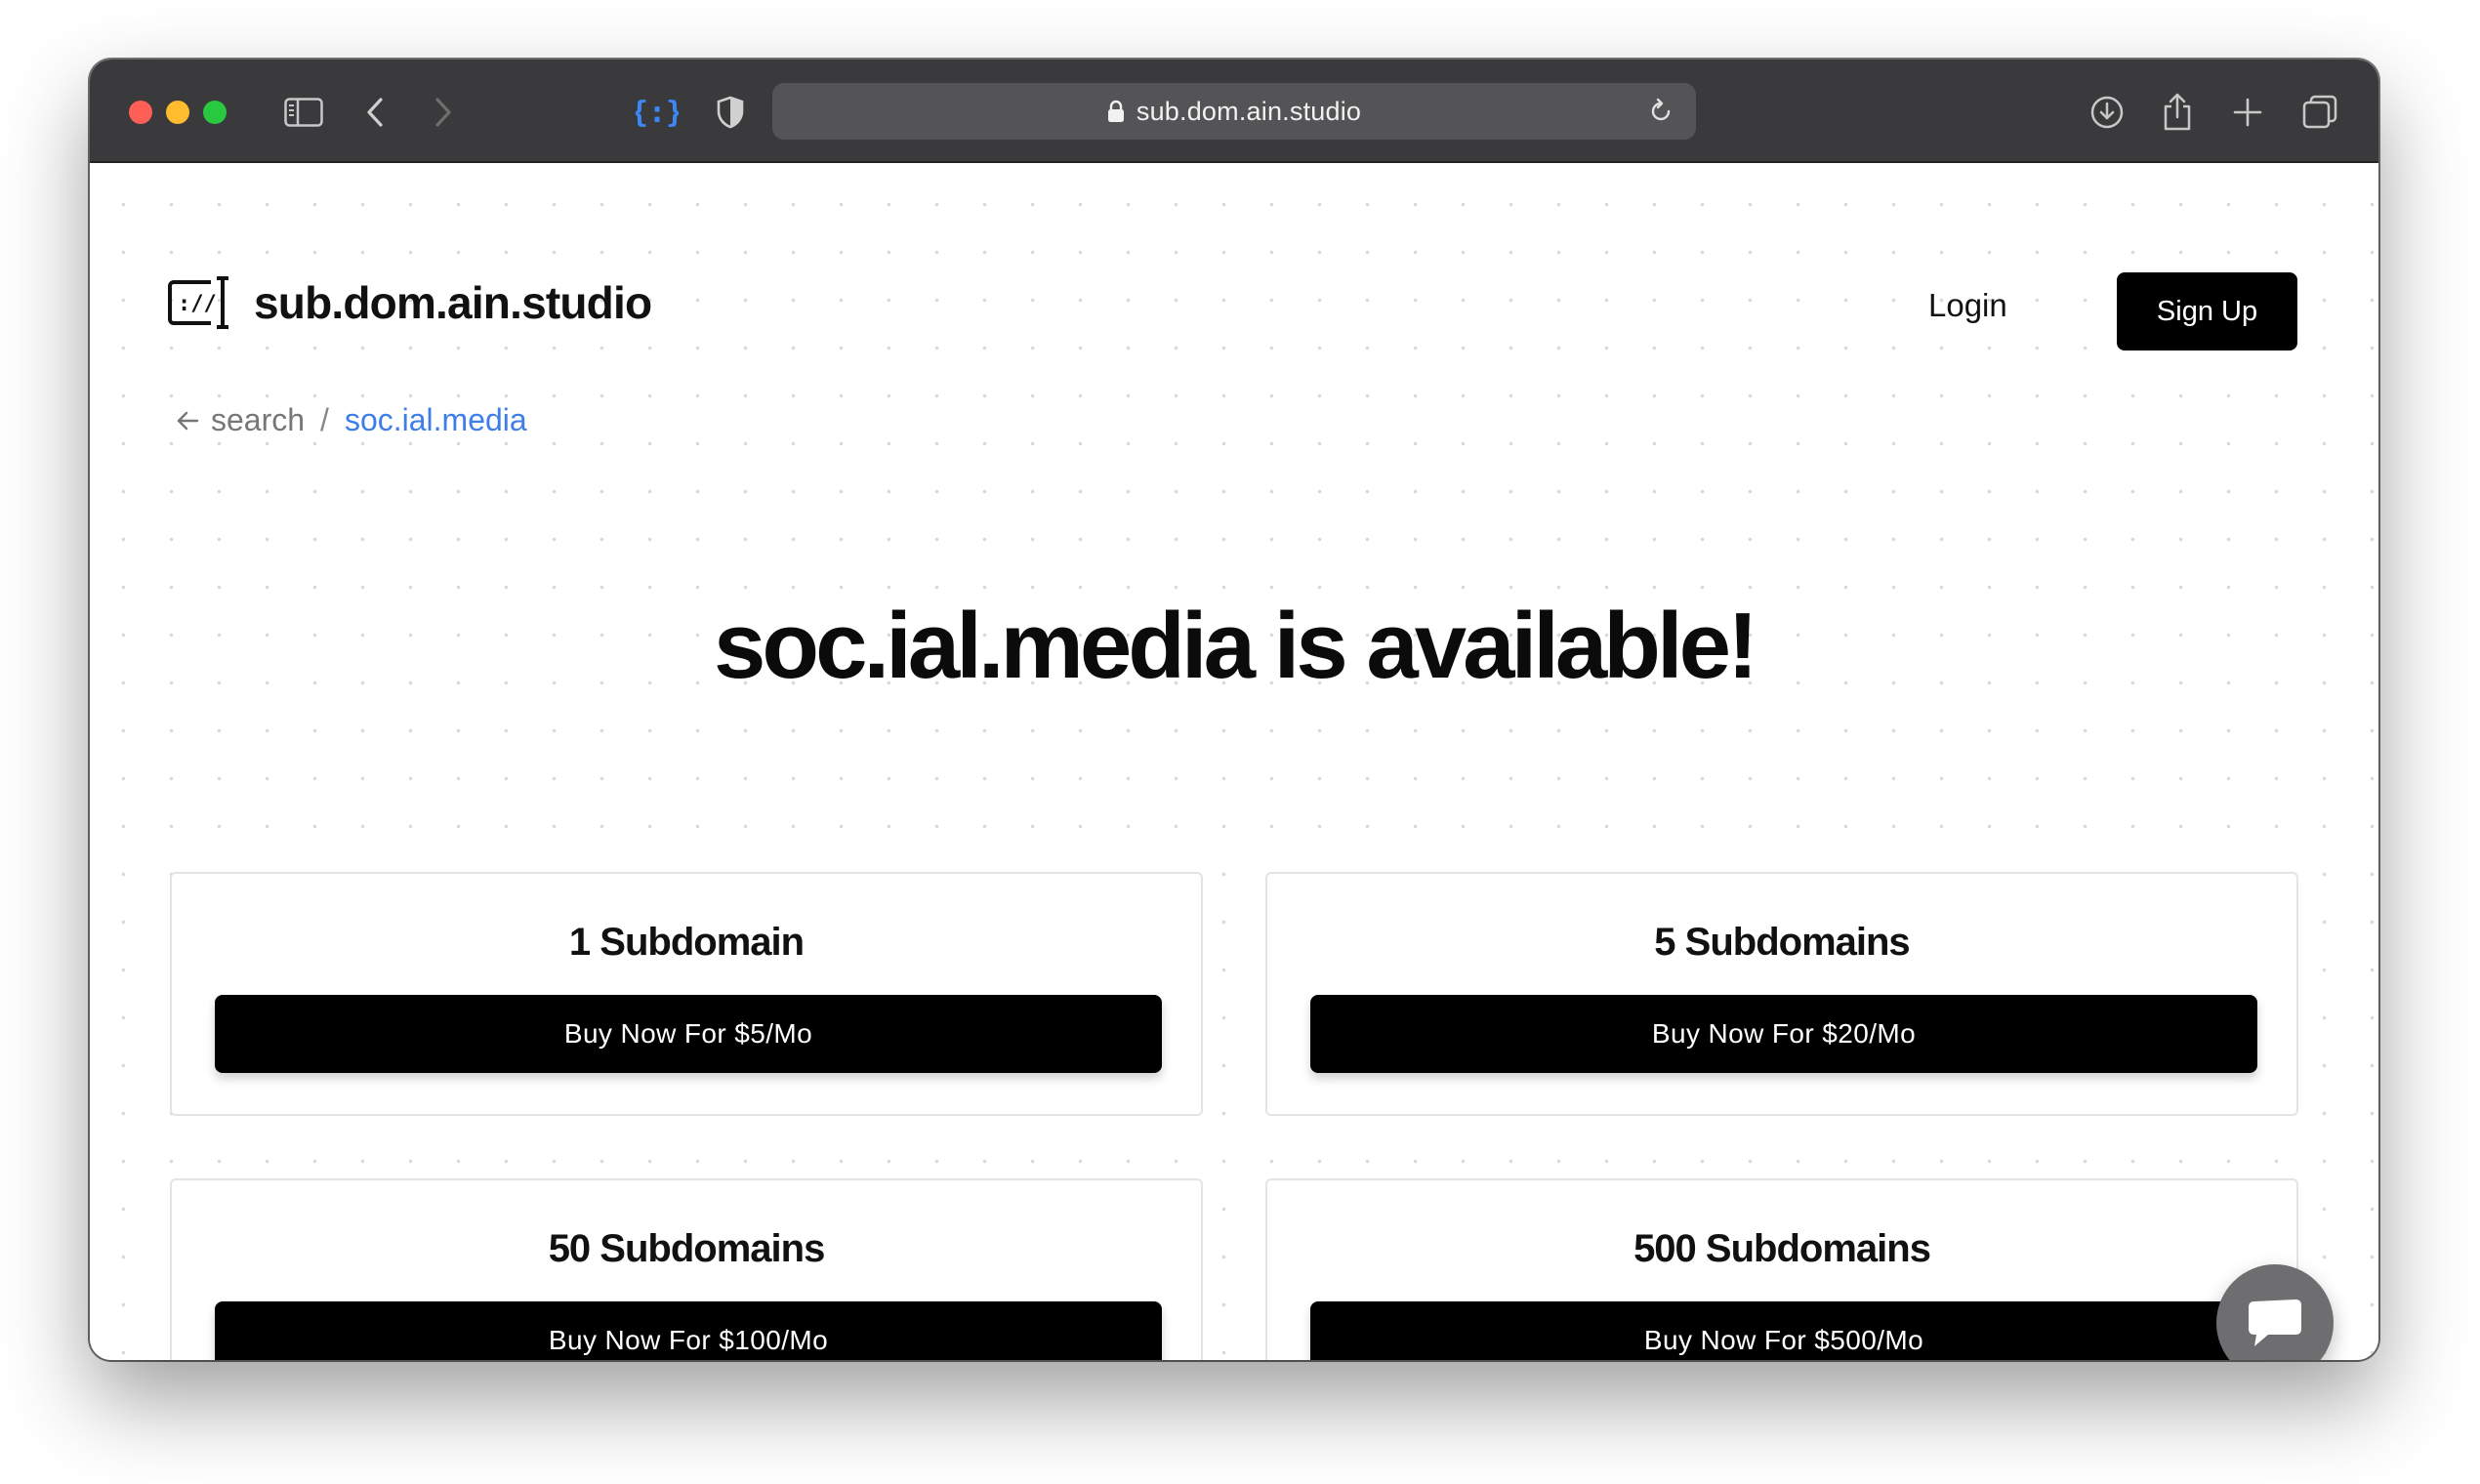 The height and width of the screenshot is (1484, 2480). What do you see at coordinates (2107, 113) in the screenshot?
I see `download-icon` at bounding box center [2107, 113].